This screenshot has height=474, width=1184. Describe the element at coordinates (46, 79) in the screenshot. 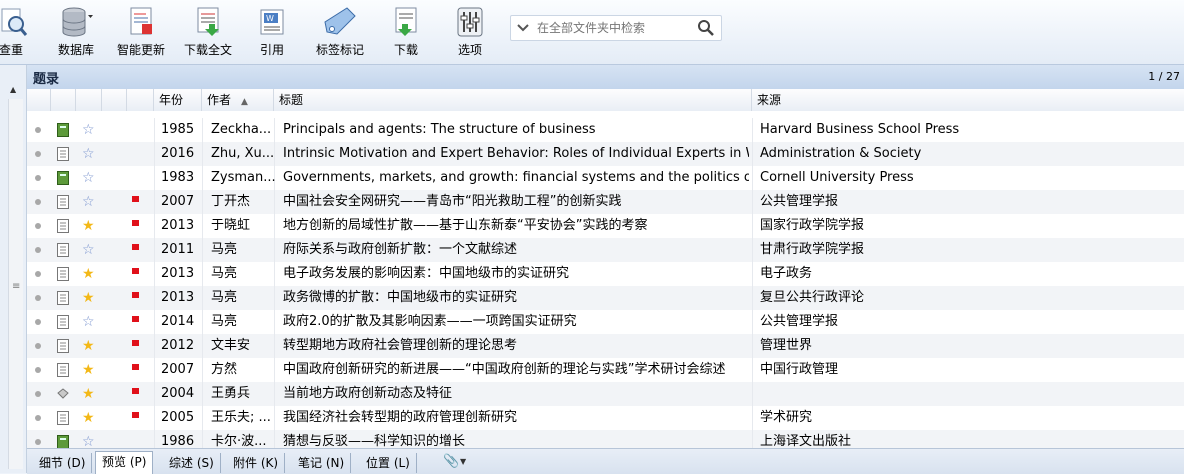

I see `pane-title: 题录` at that location.